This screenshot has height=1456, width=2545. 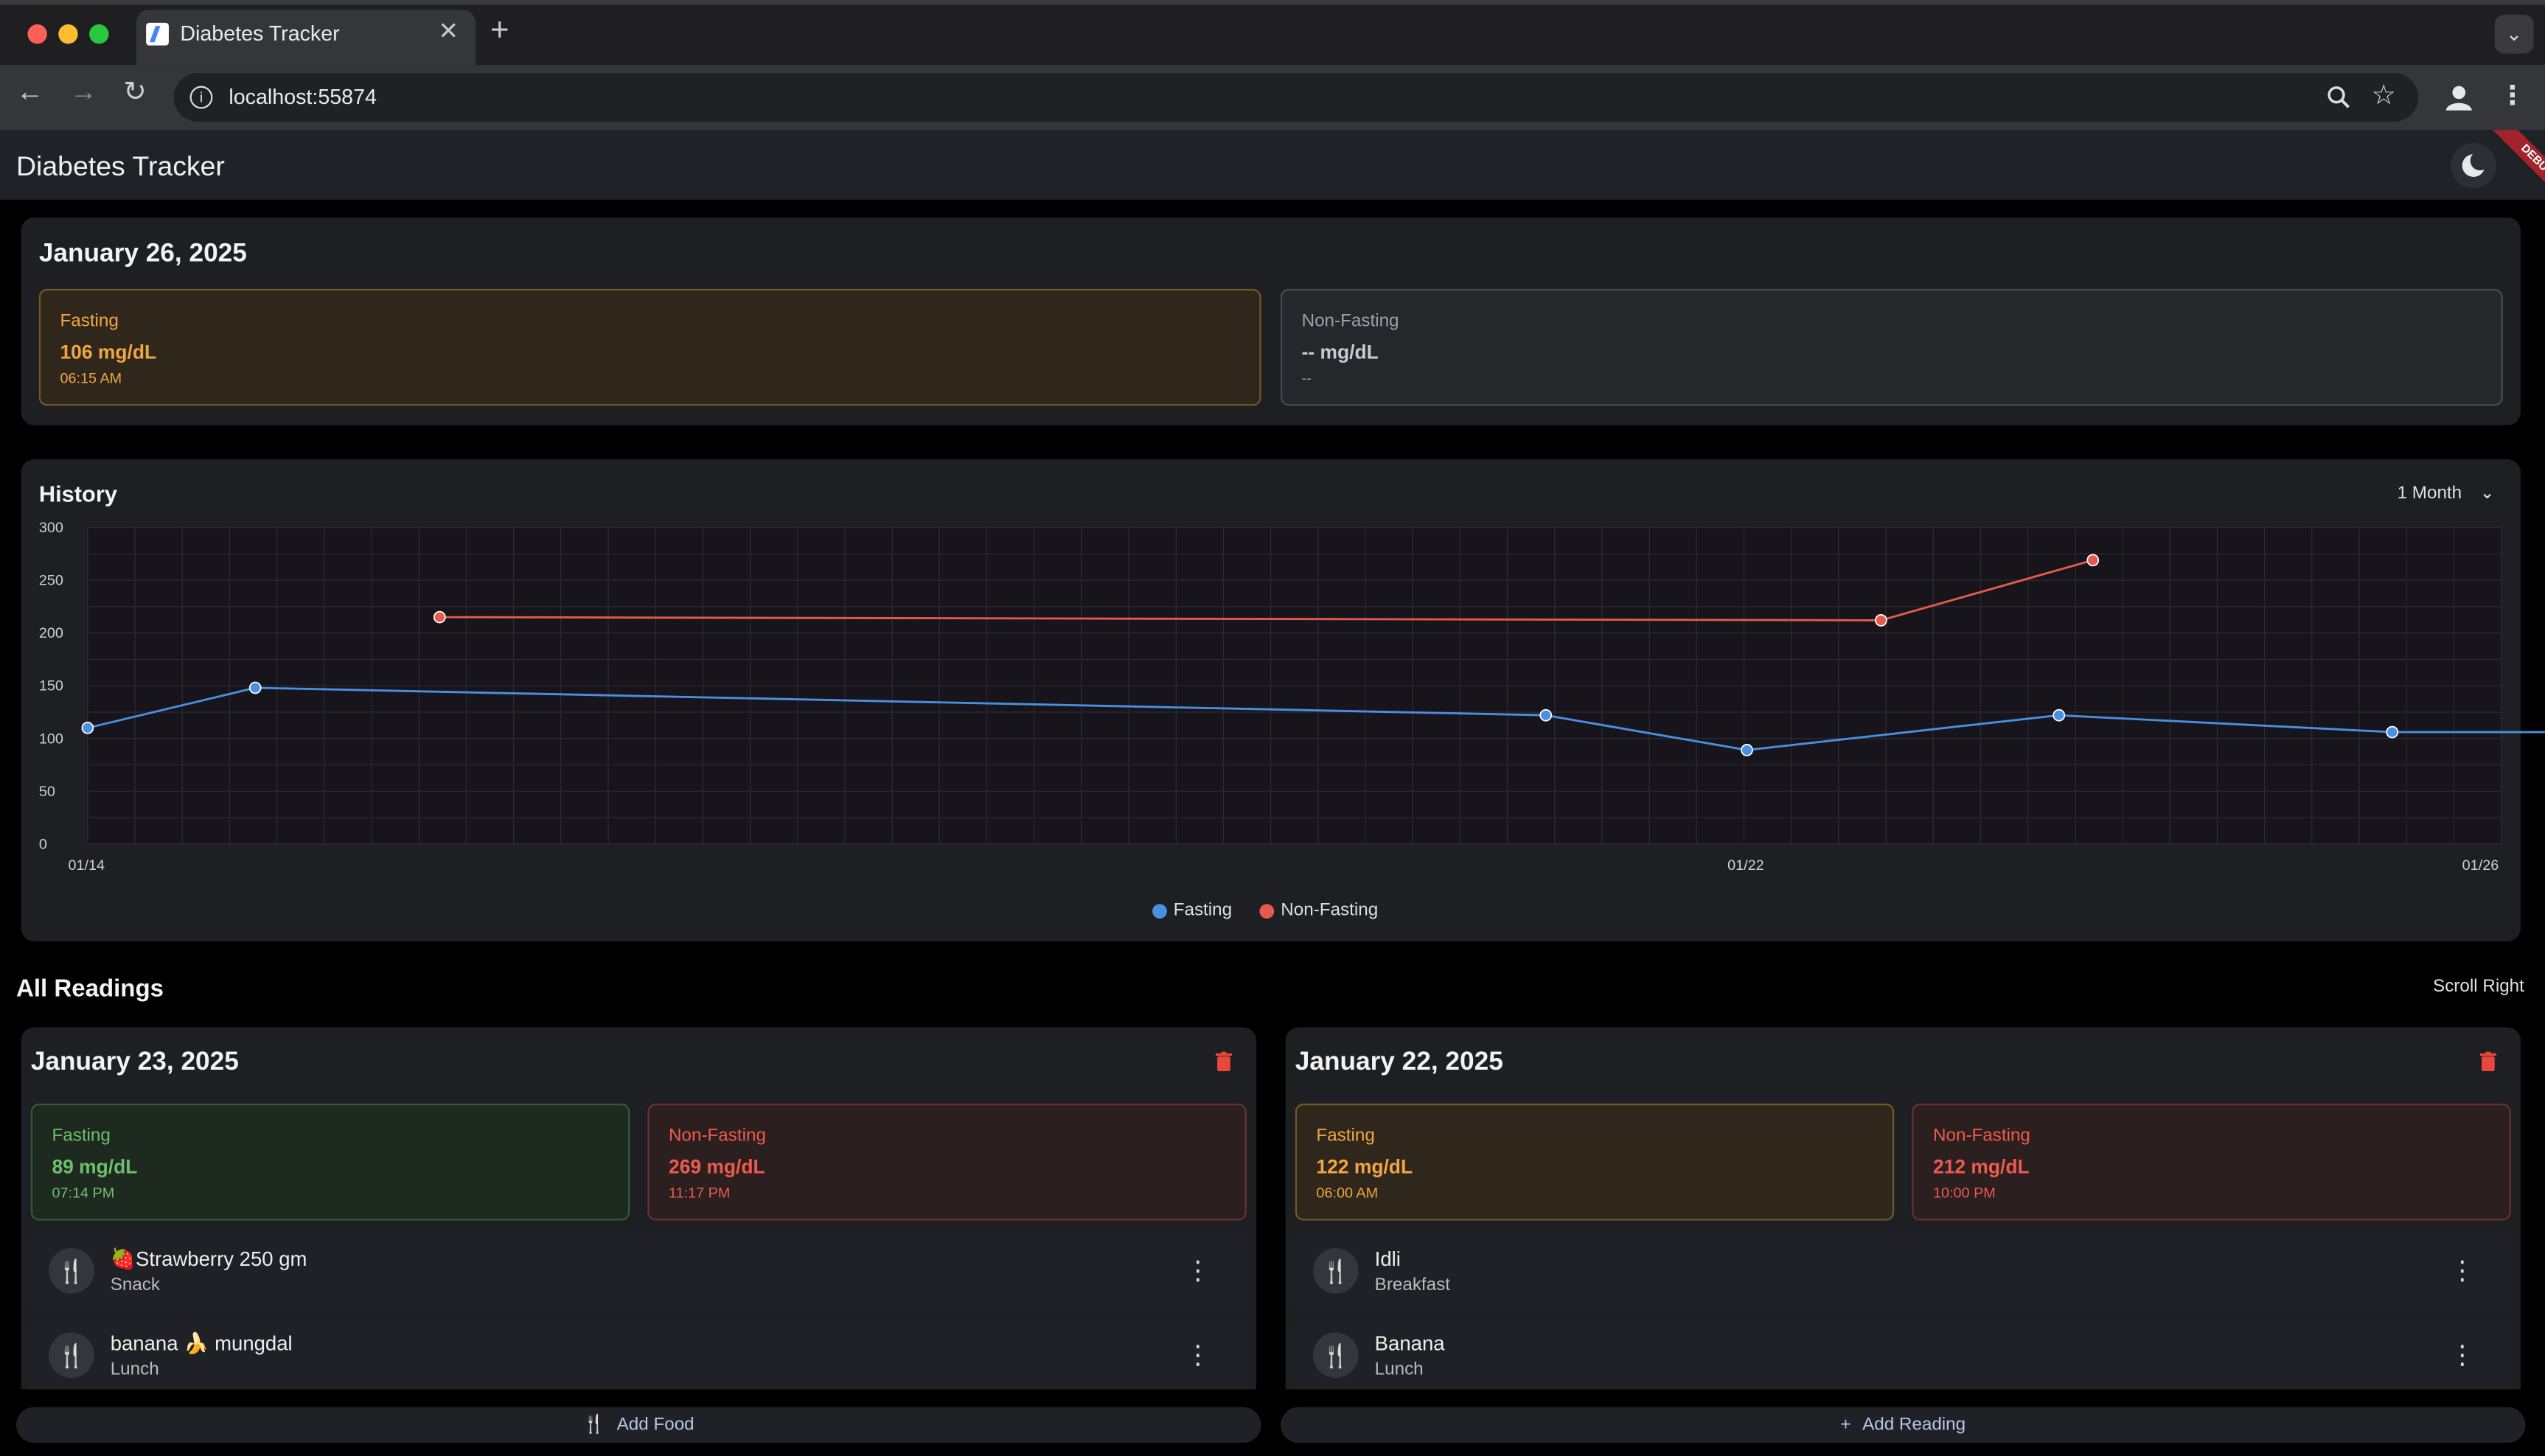 I want to click on tile-value: 89 mg/dL, so click(x=95, y=1167).